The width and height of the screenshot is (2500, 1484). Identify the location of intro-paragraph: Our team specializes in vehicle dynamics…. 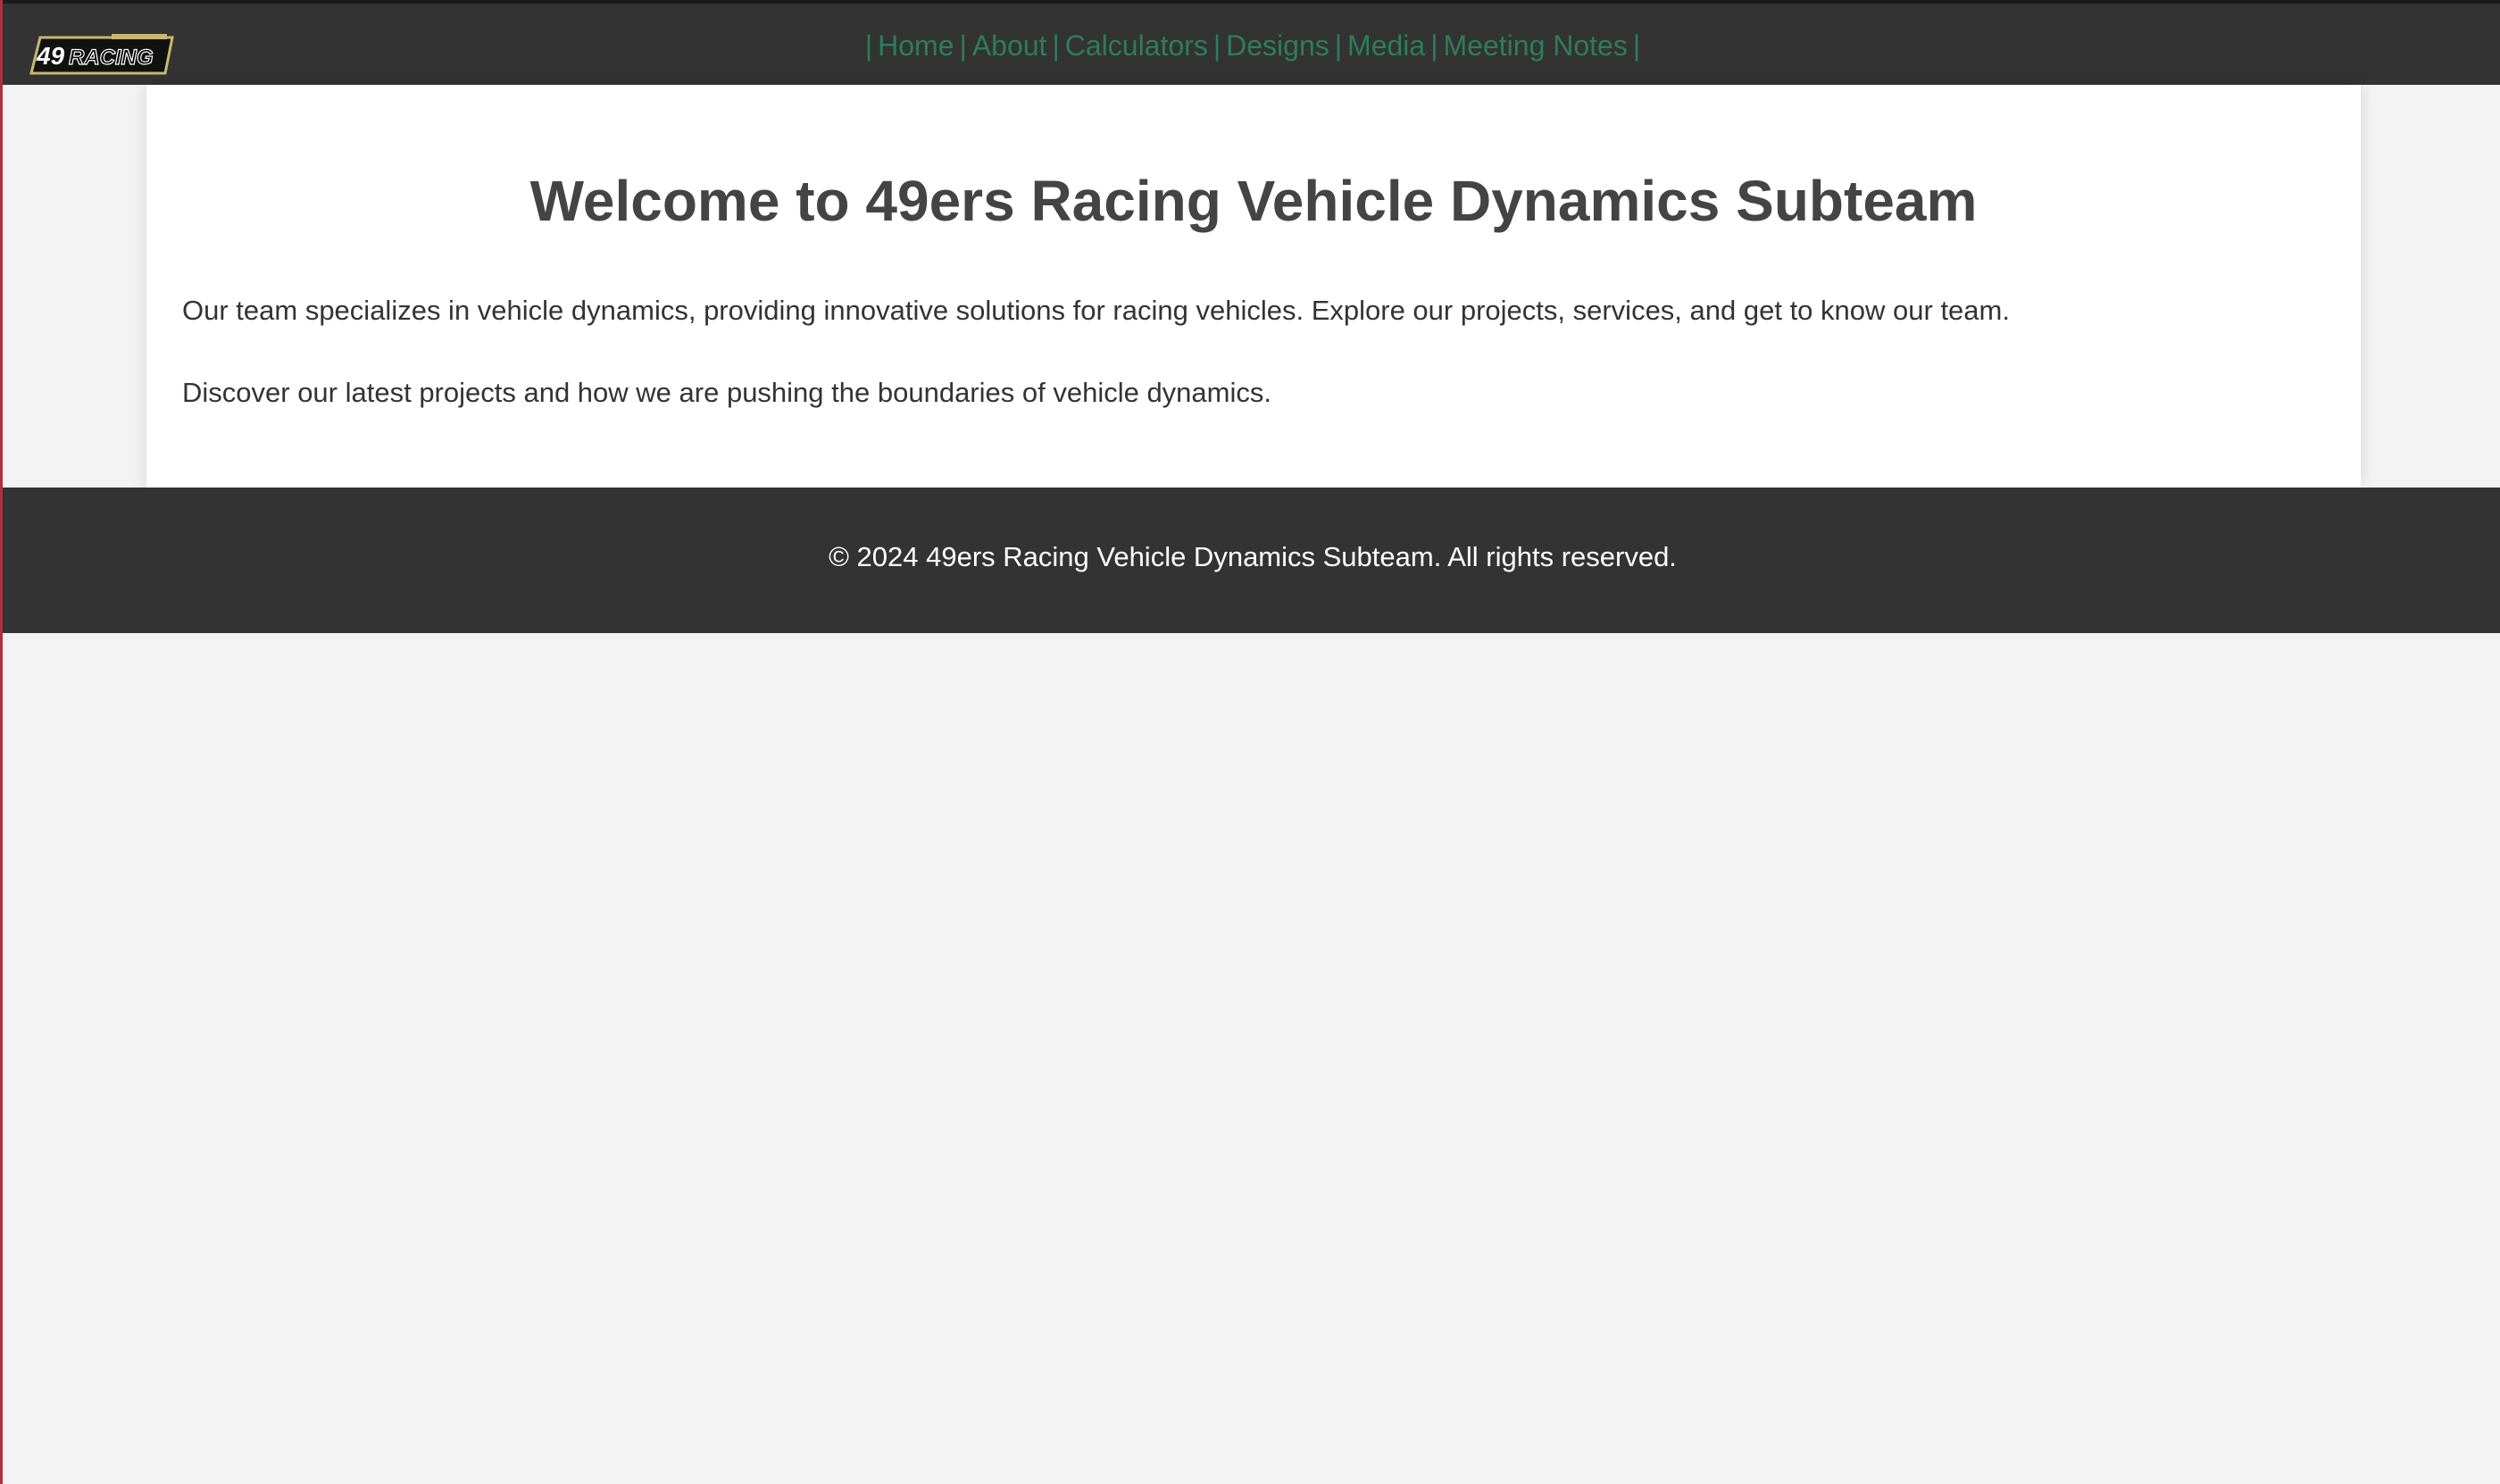
(1096, 310).